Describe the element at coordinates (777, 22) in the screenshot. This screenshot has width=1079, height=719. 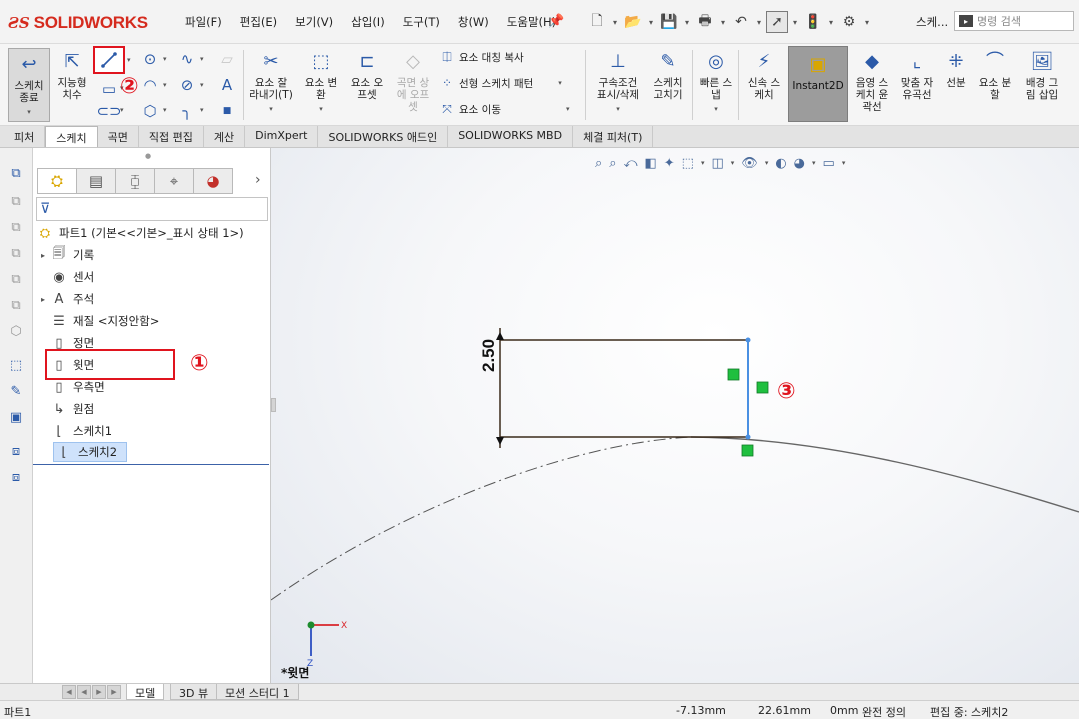
I see `select-pointer-icon: ➚` at that location.